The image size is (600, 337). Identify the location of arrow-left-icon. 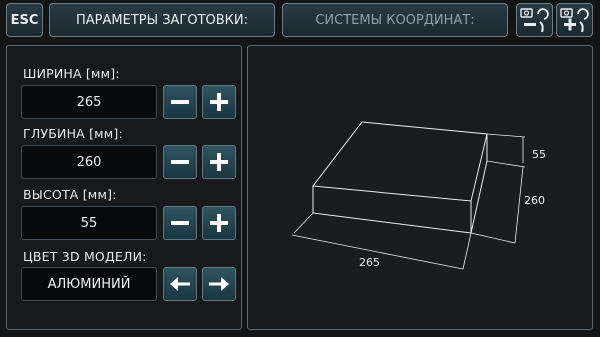
(180, 284).